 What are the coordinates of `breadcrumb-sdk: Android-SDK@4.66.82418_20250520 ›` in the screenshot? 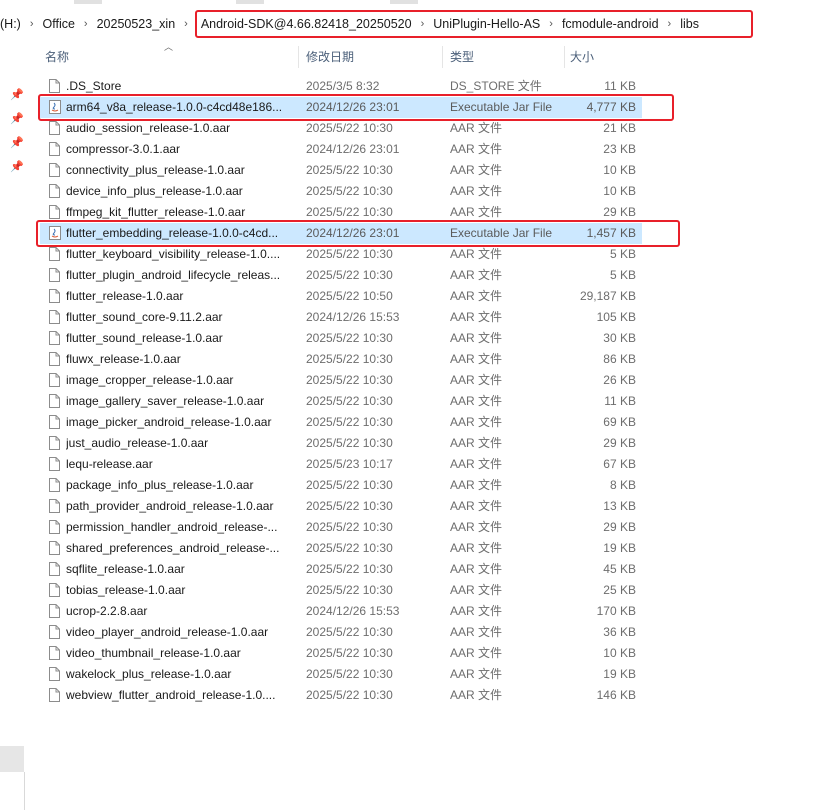 It's located at (317, 24).